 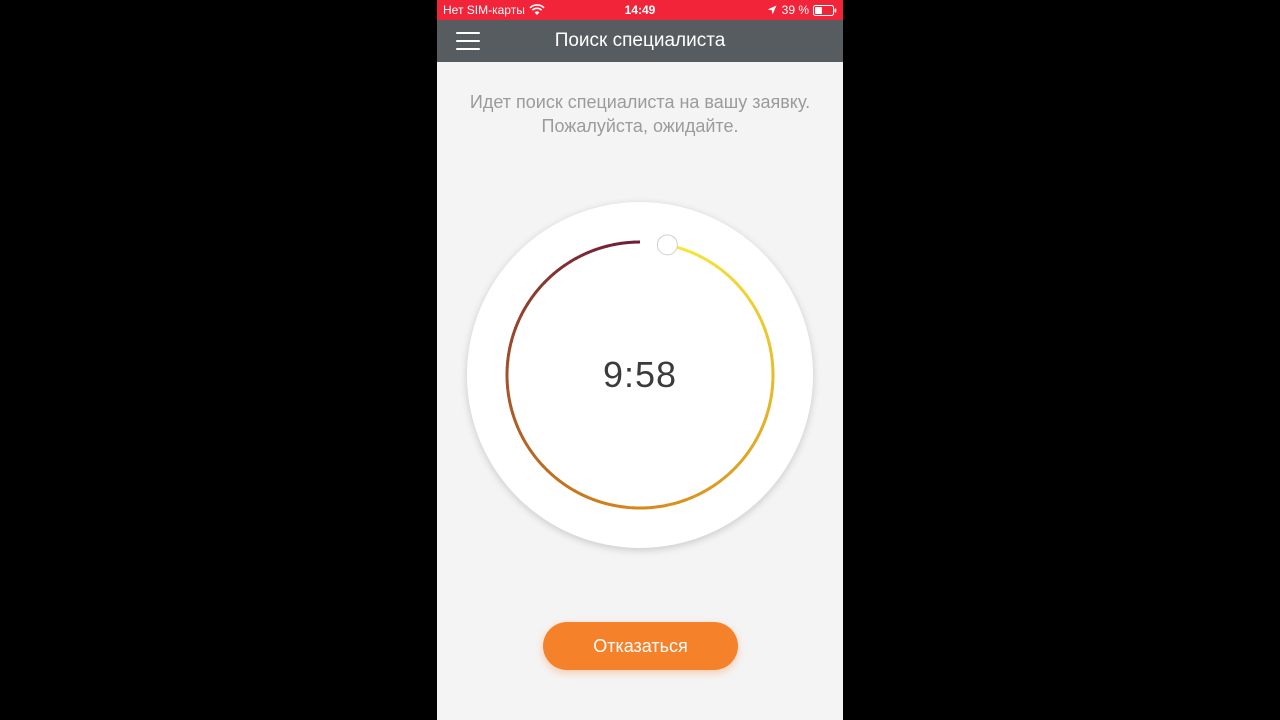 What do you see at coordinates (825, 10) in the screenshot?
I see `battery-icon` at bounding box center [825, 10].